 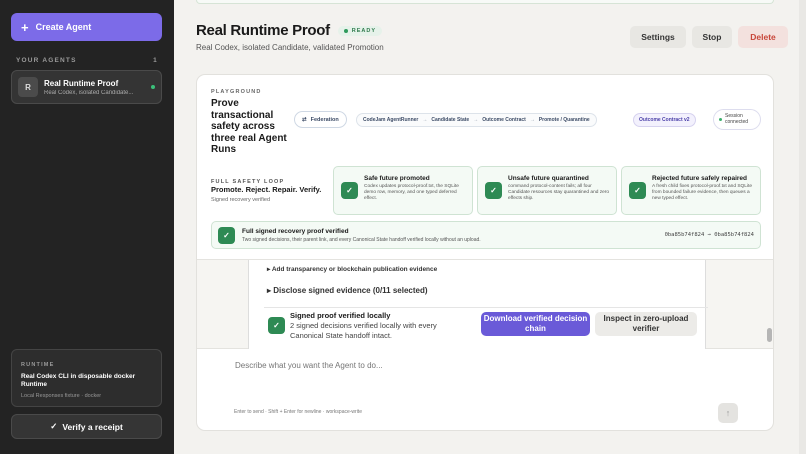 What do you see at coordinates (38, 365) in the screenshot?
I see `runtime-label: RUNTIME` at bounding box center [38, 365].